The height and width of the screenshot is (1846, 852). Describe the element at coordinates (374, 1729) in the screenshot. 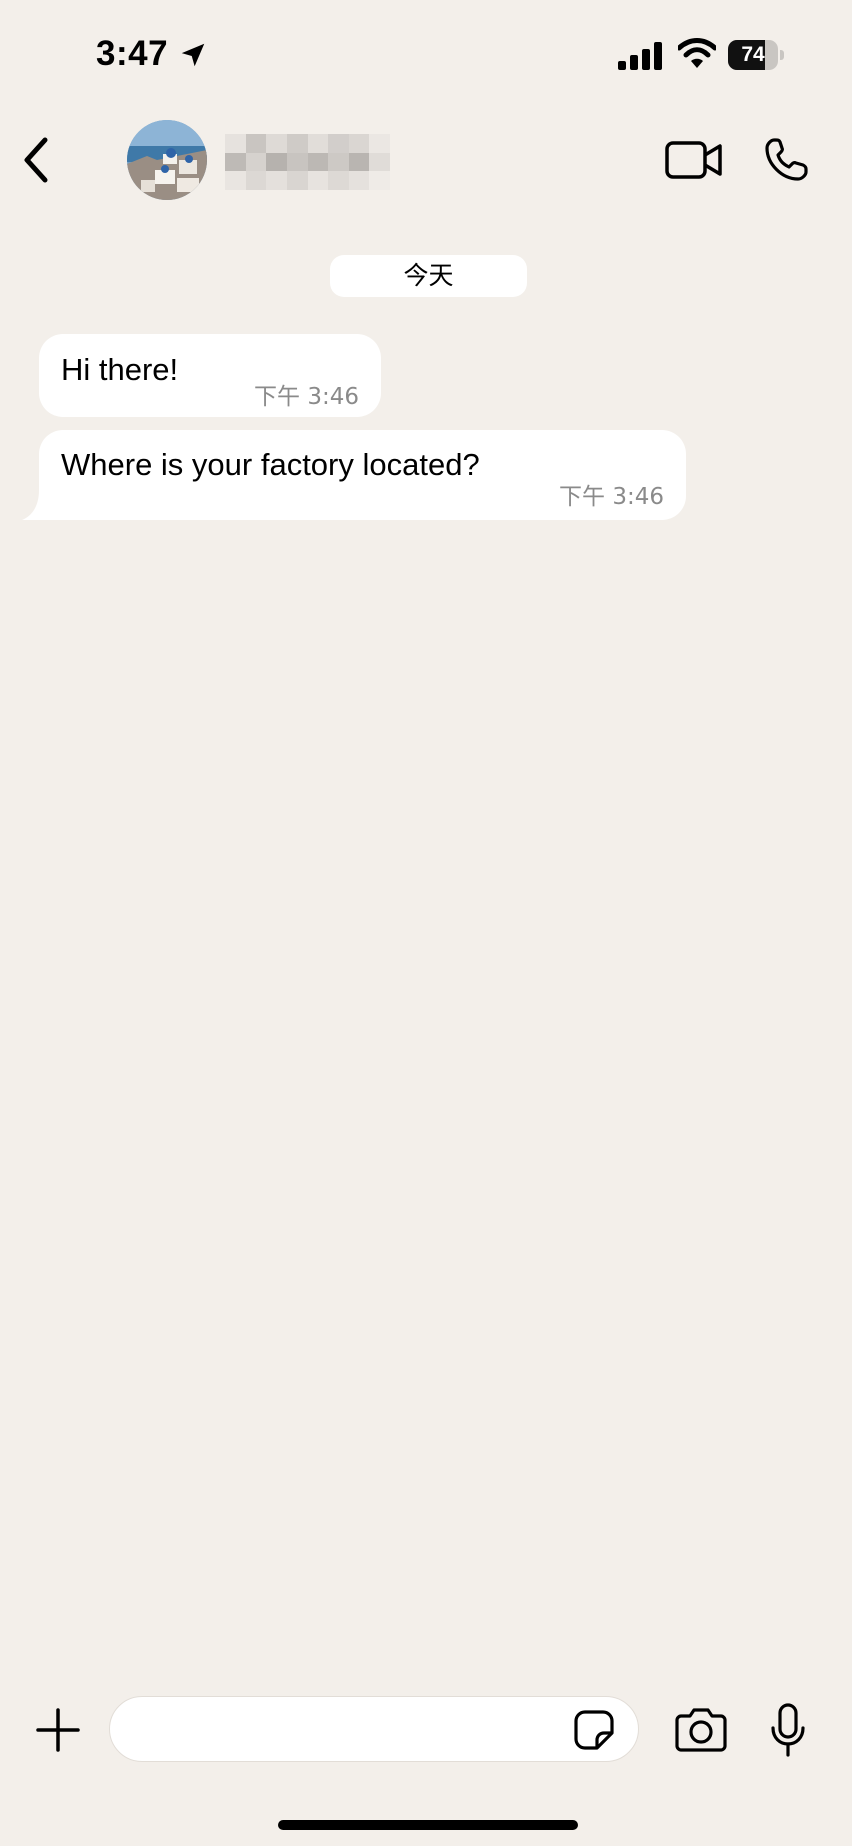

I see `message-input` at that location.